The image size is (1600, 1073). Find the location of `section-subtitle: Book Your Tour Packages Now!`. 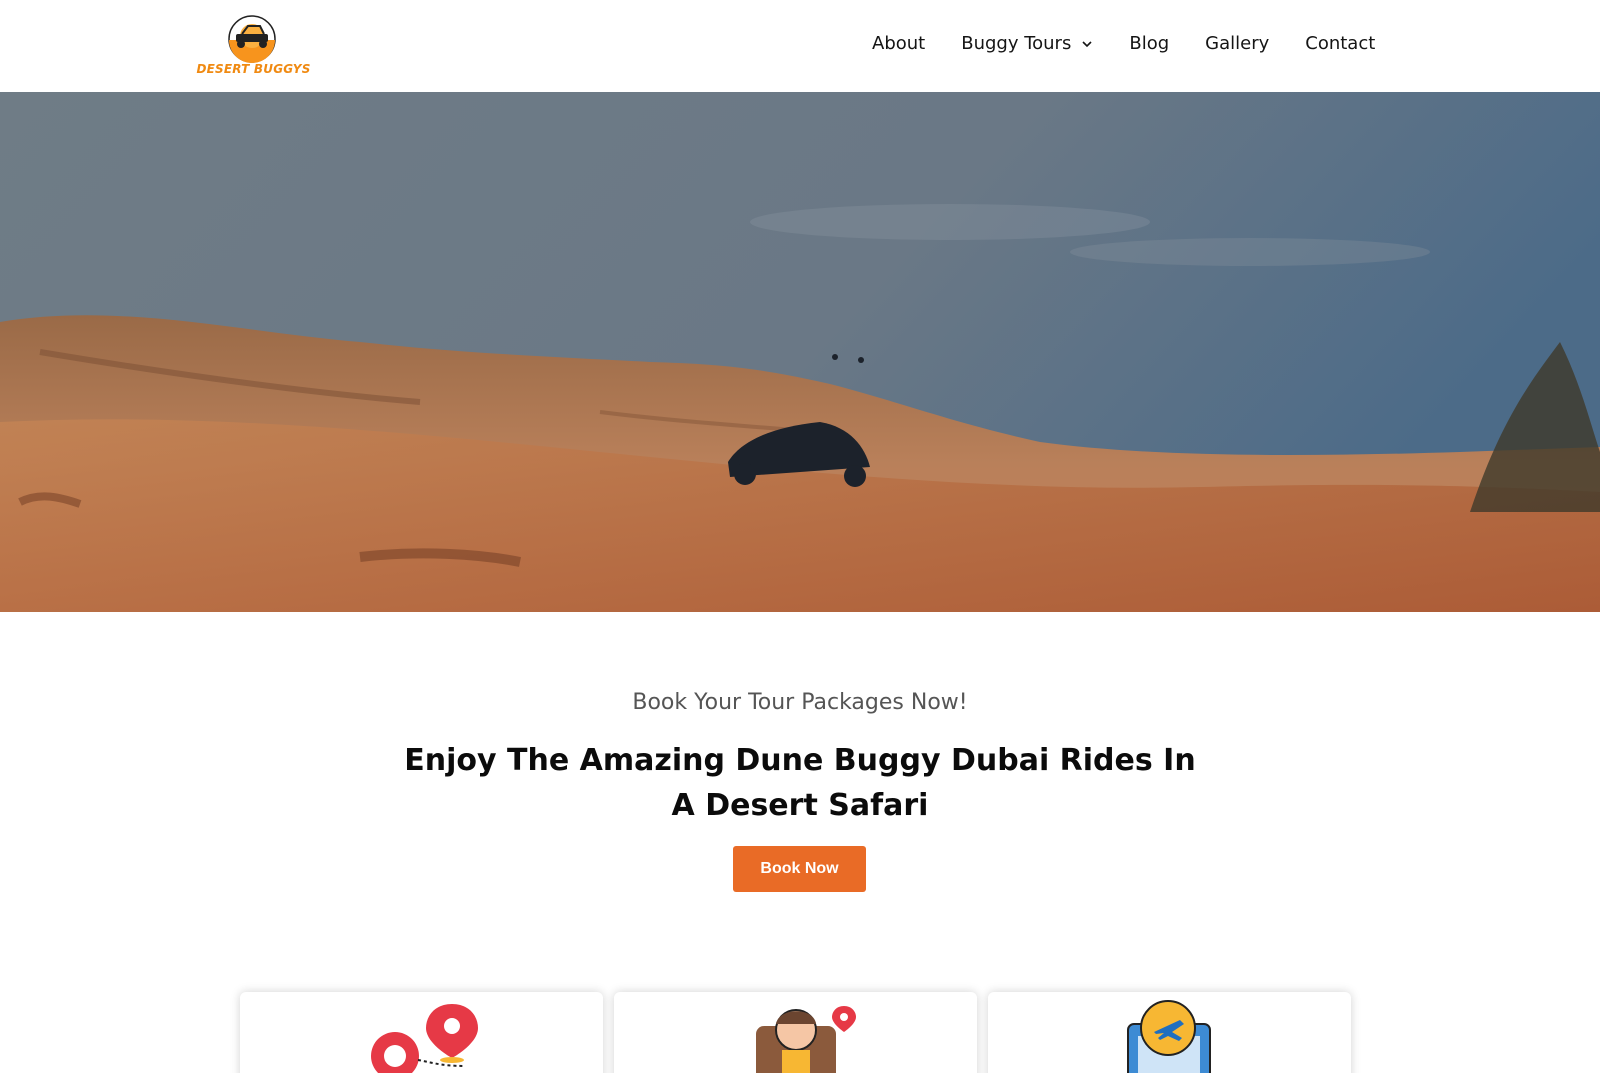

section-subtitle: Book Your Tour Packages Now! is located at coordinates (800, 702).